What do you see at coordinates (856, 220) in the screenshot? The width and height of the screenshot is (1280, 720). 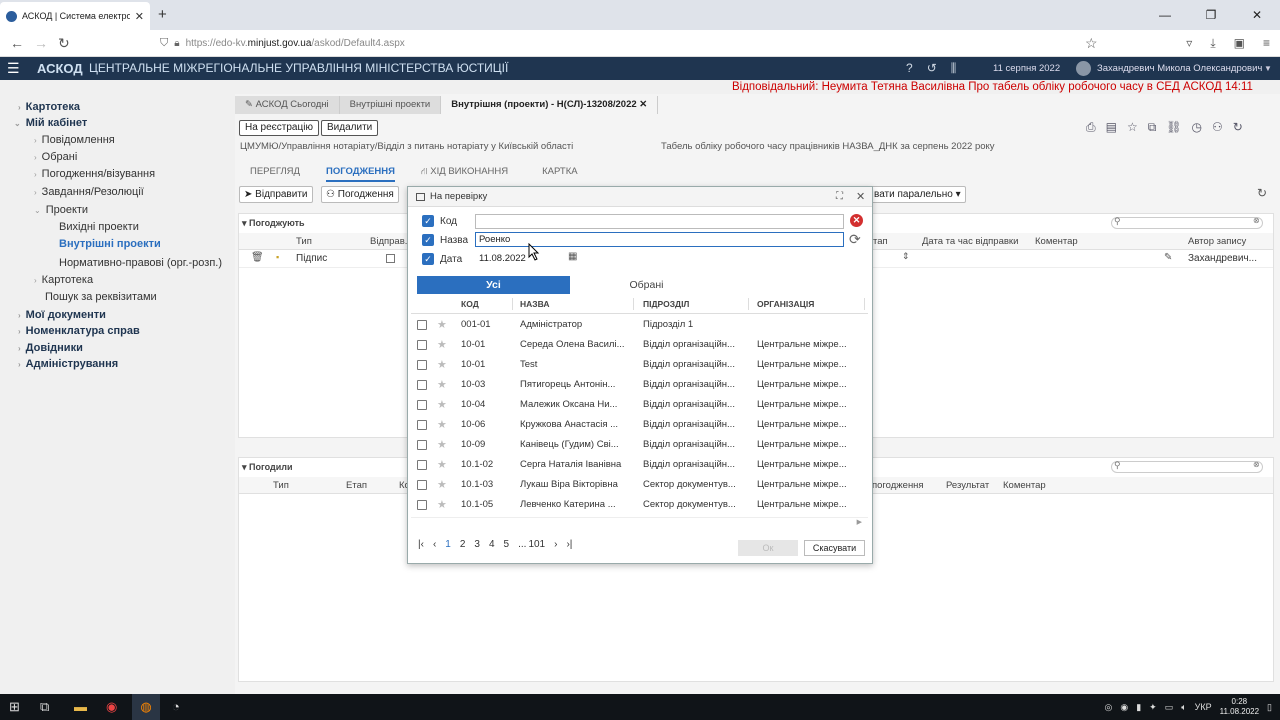 I see `clear-filter-icon: ✕` at bounding box center [856, 220].